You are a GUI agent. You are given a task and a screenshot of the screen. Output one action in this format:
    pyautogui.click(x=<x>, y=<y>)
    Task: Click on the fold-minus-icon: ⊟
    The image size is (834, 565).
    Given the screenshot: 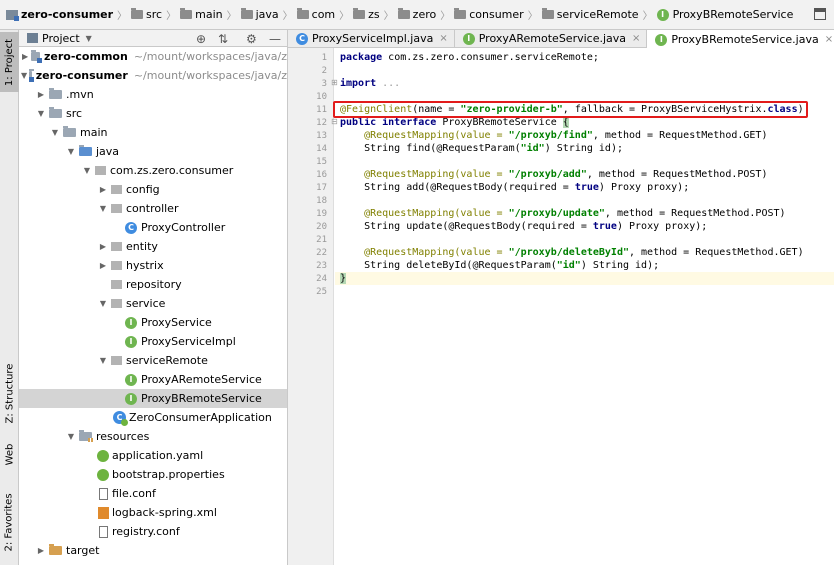 What is the action you would take?
    pyautogui.click(x=334, y=121)
    